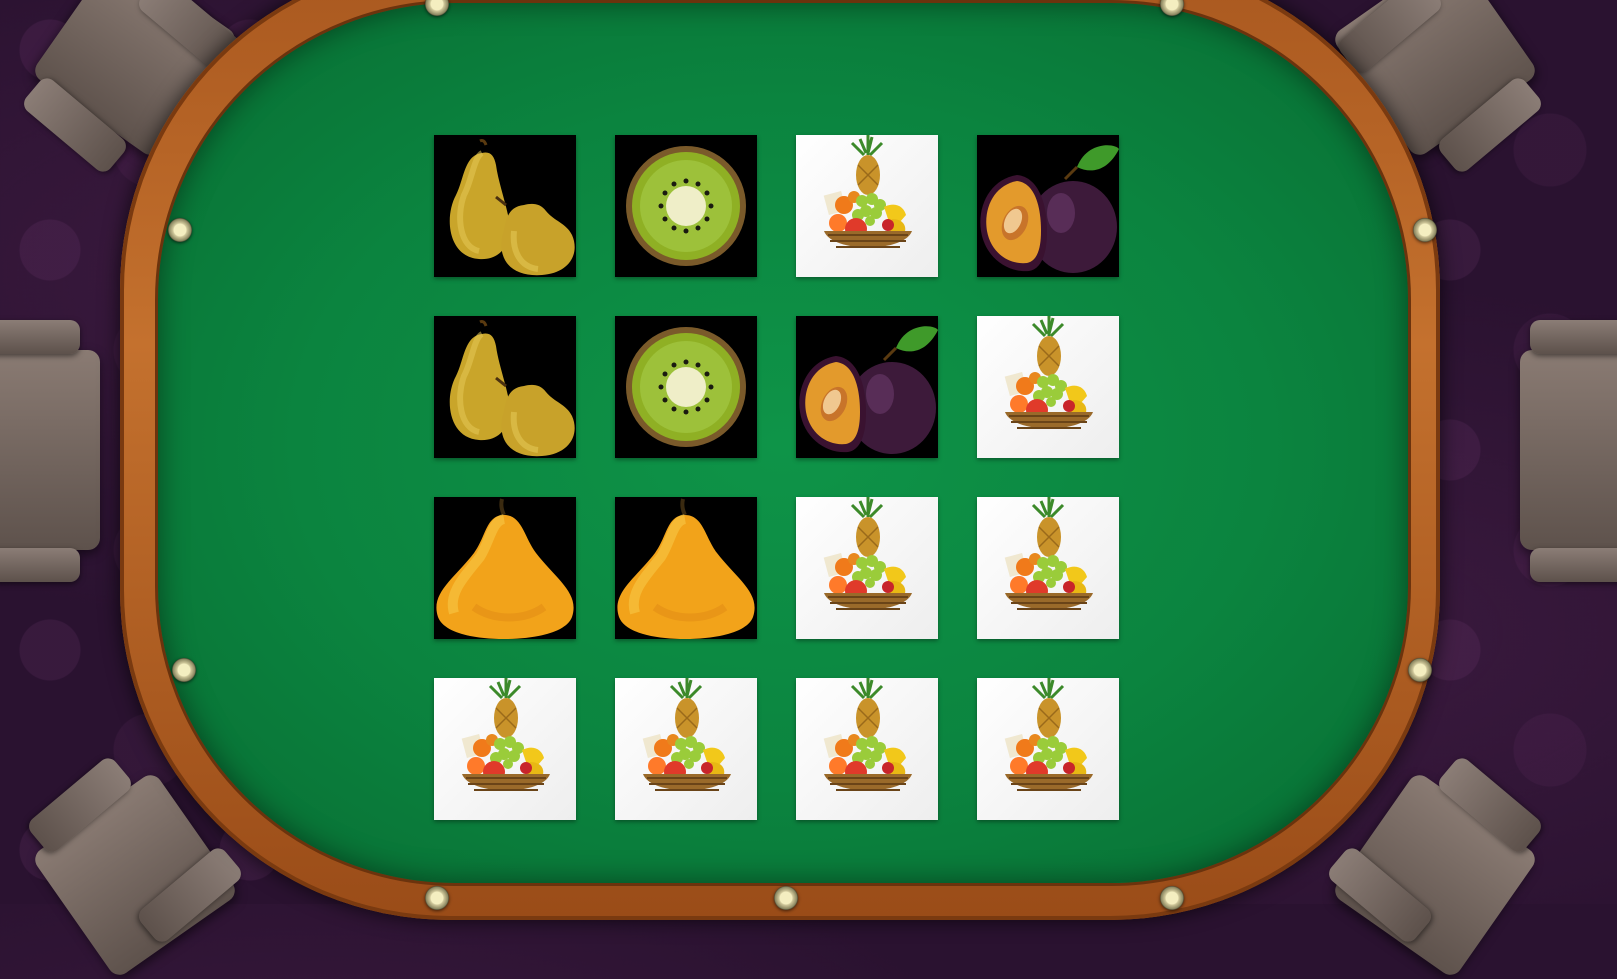 This screenshot has height=979, width=1617. What do you see at coordinates (1558, 450) in the screenshot?
I see `chair-right` at bounding box center [1558, 450].